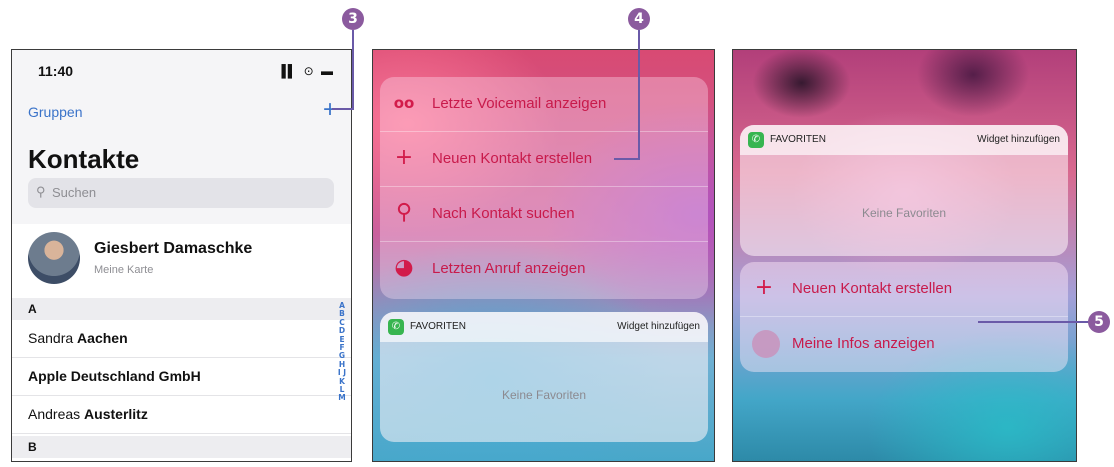 The width and height of the screenshot is (1114, 467). Describe the element at coordinates (181, 339) in the screenshot. I see `list-item: Sandra Aachen` at that location.